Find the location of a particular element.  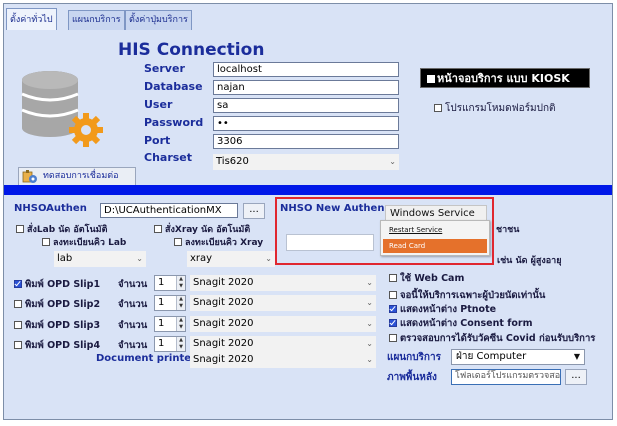

xray-queue-checkbox: ลงทะเบียนคิว Xray is located at coordinates (218, 242).